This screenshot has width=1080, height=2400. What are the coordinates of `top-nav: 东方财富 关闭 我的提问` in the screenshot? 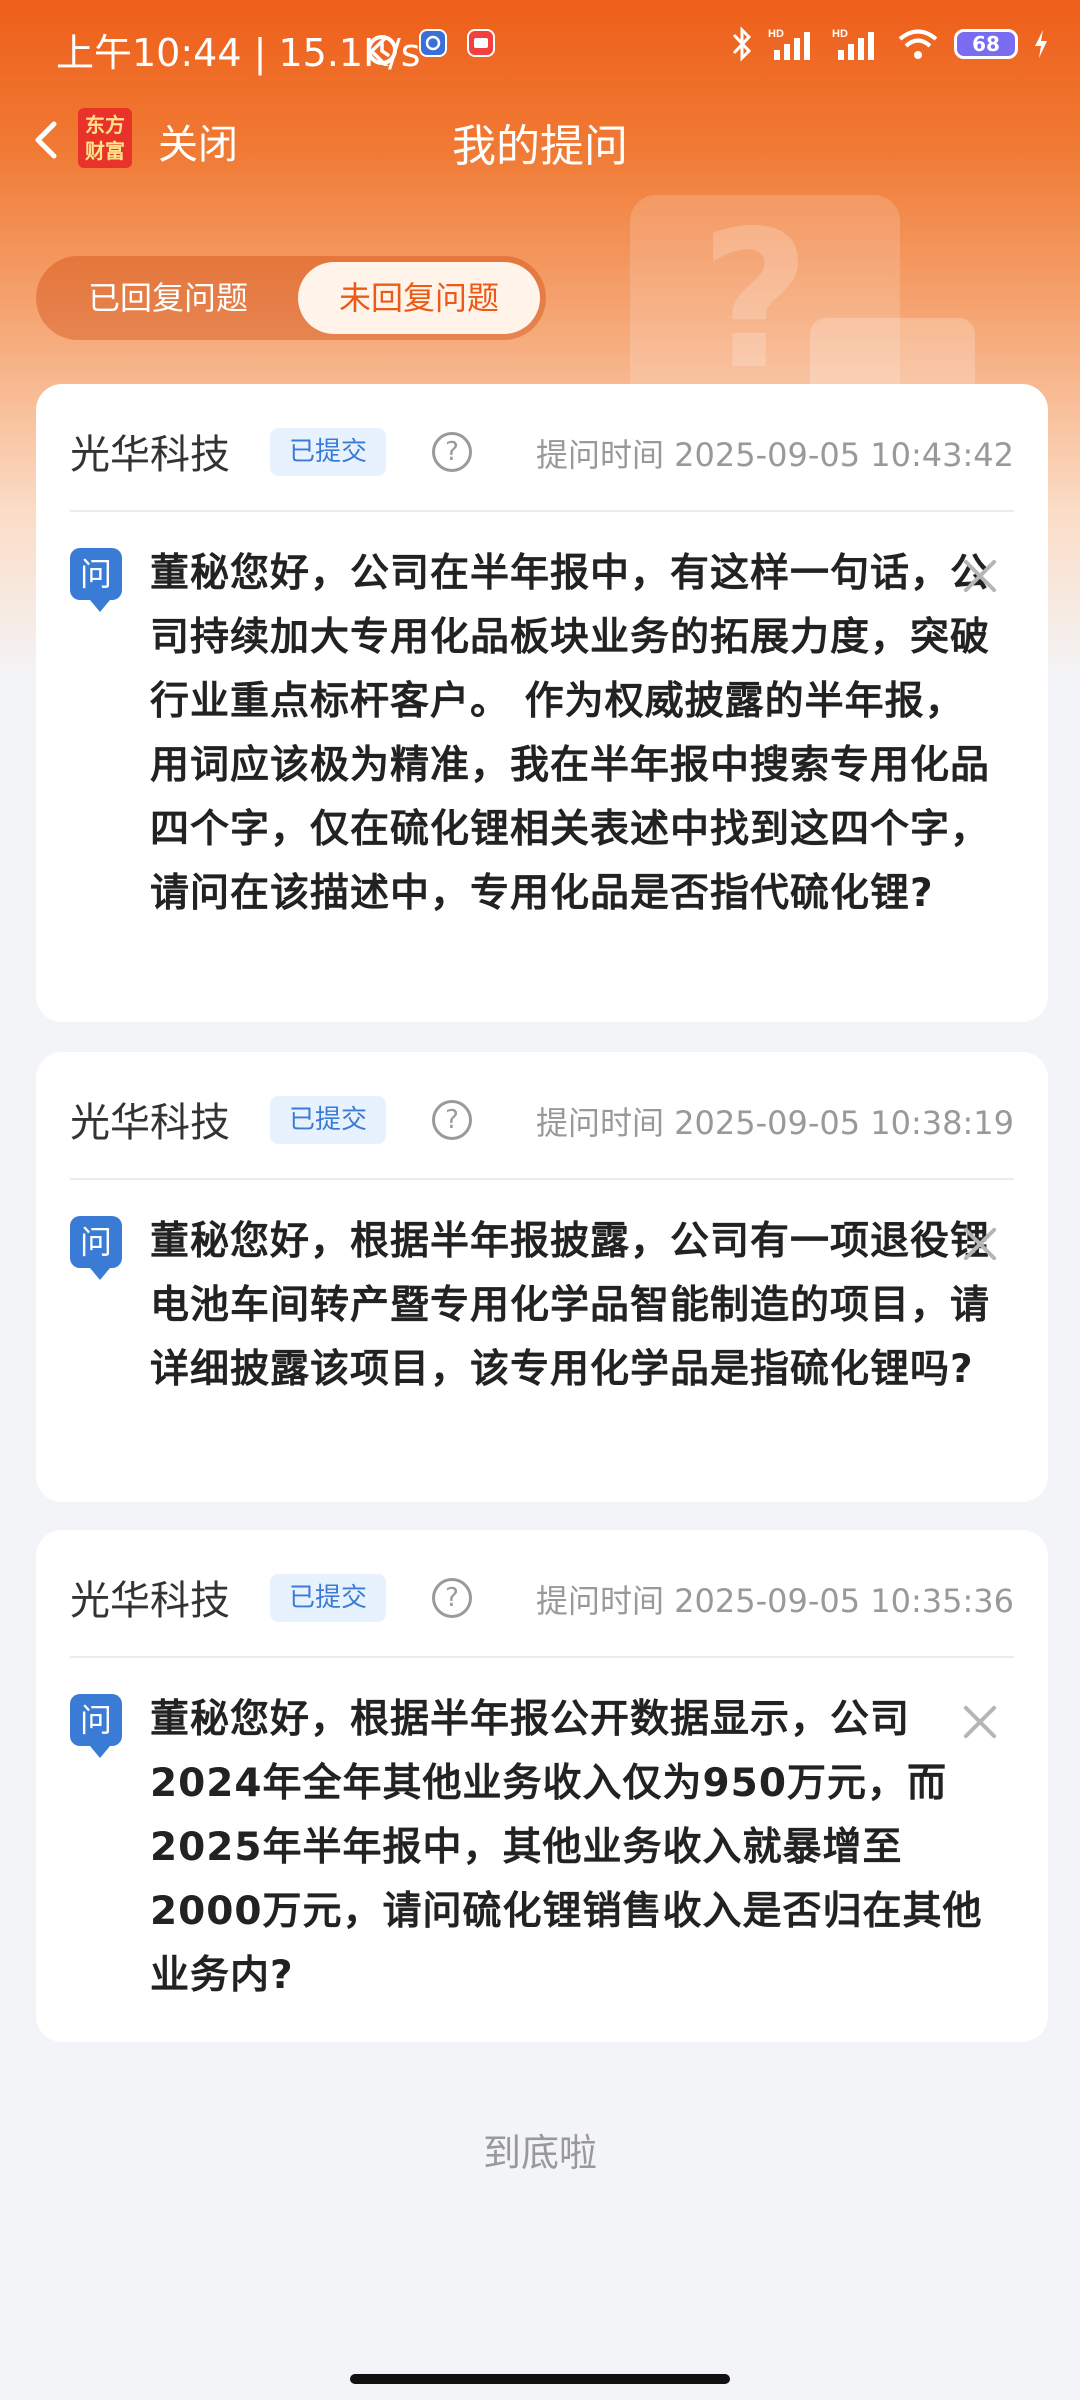 It's located at (540, 140).